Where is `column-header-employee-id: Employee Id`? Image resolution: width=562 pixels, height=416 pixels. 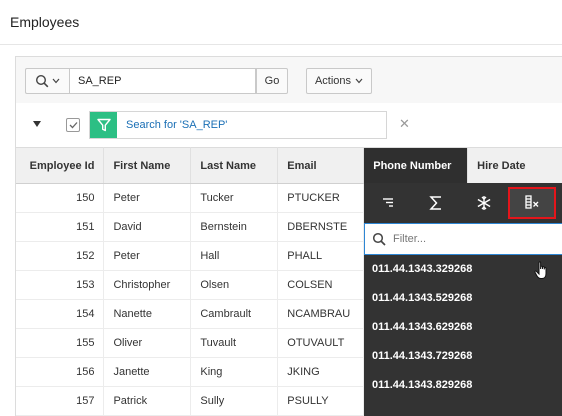
column-header-employee-id: Employee Id is located at coordinates (60, 165).